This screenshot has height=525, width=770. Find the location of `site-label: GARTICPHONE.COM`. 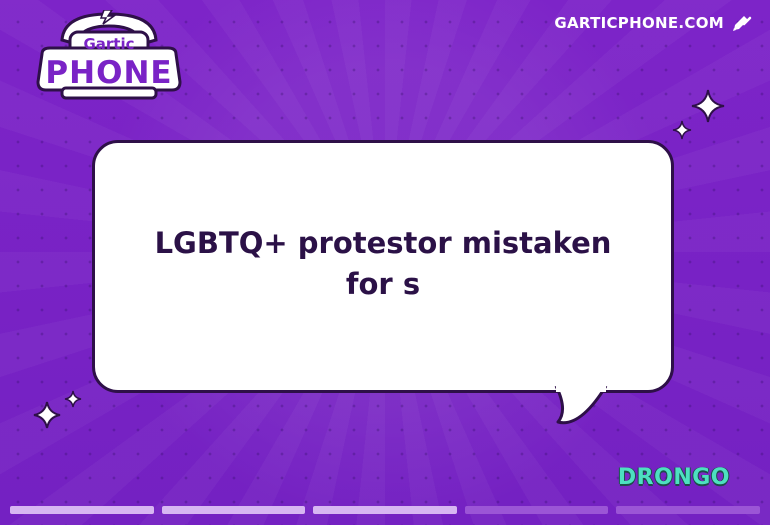

site-label: GARTICPHONE.COM is located at coordinates (639, 23).